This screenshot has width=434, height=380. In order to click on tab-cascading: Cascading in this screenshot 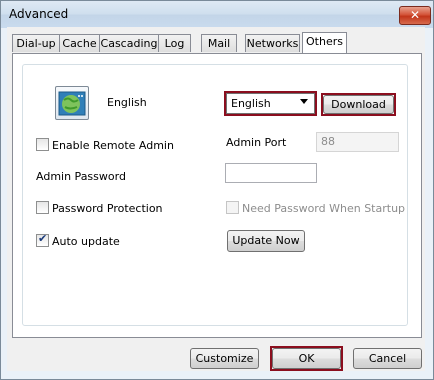, I will do `click(129, 43)`.